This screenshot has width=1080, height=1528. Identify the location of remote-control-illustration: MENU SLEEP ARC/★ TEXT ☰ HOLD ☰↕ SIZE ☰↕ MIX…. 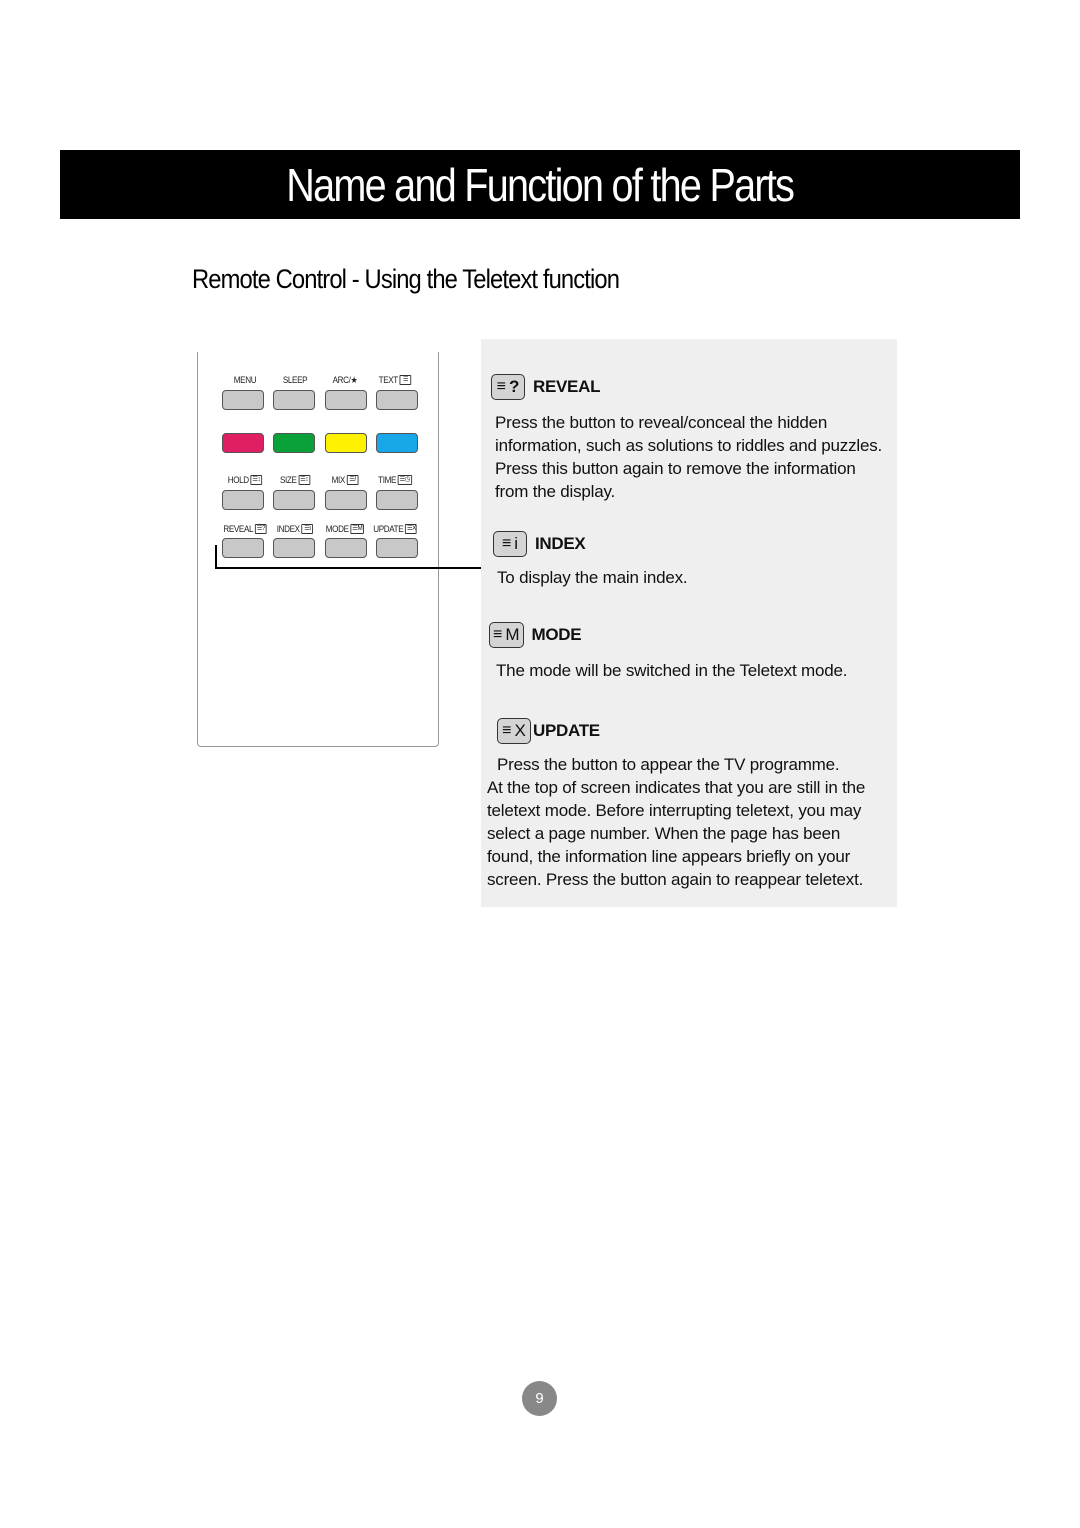
(318, 549).